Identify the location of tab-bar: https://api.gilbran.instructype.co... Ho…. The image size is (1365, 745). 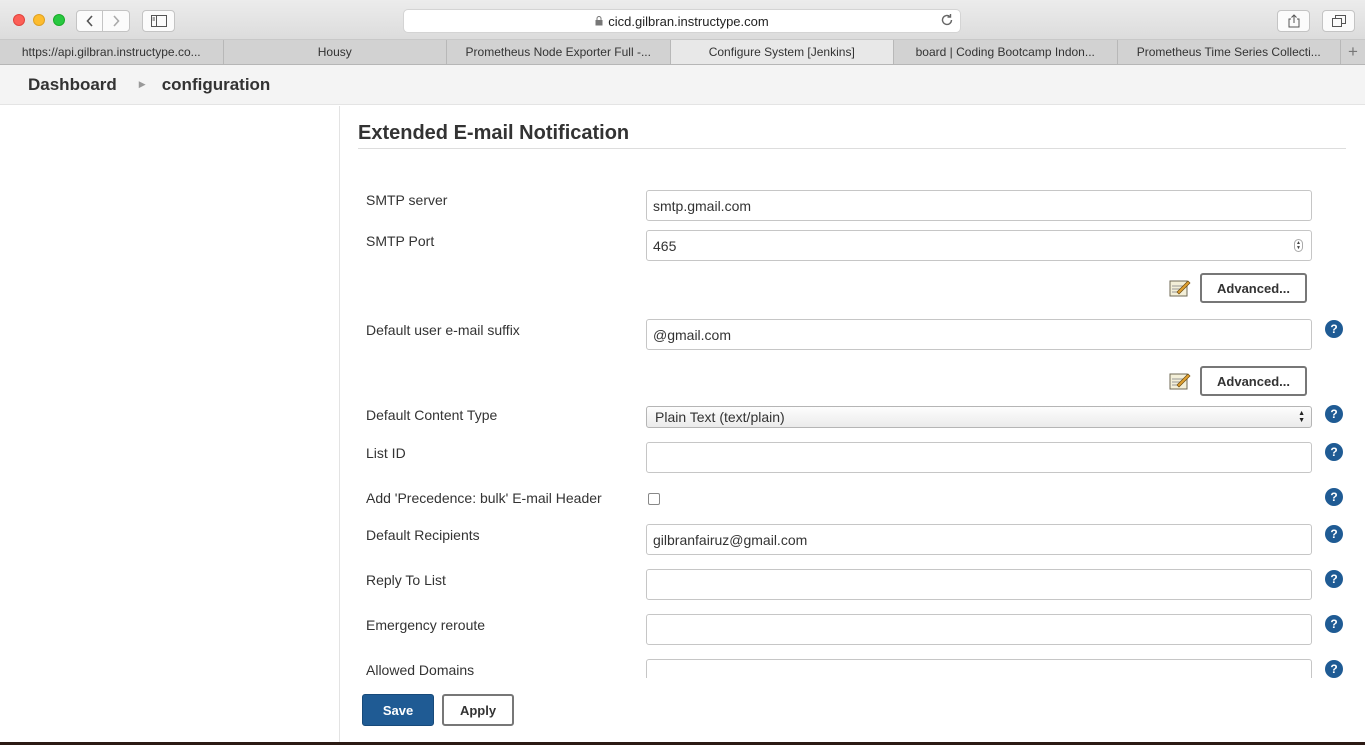
(682, 52).